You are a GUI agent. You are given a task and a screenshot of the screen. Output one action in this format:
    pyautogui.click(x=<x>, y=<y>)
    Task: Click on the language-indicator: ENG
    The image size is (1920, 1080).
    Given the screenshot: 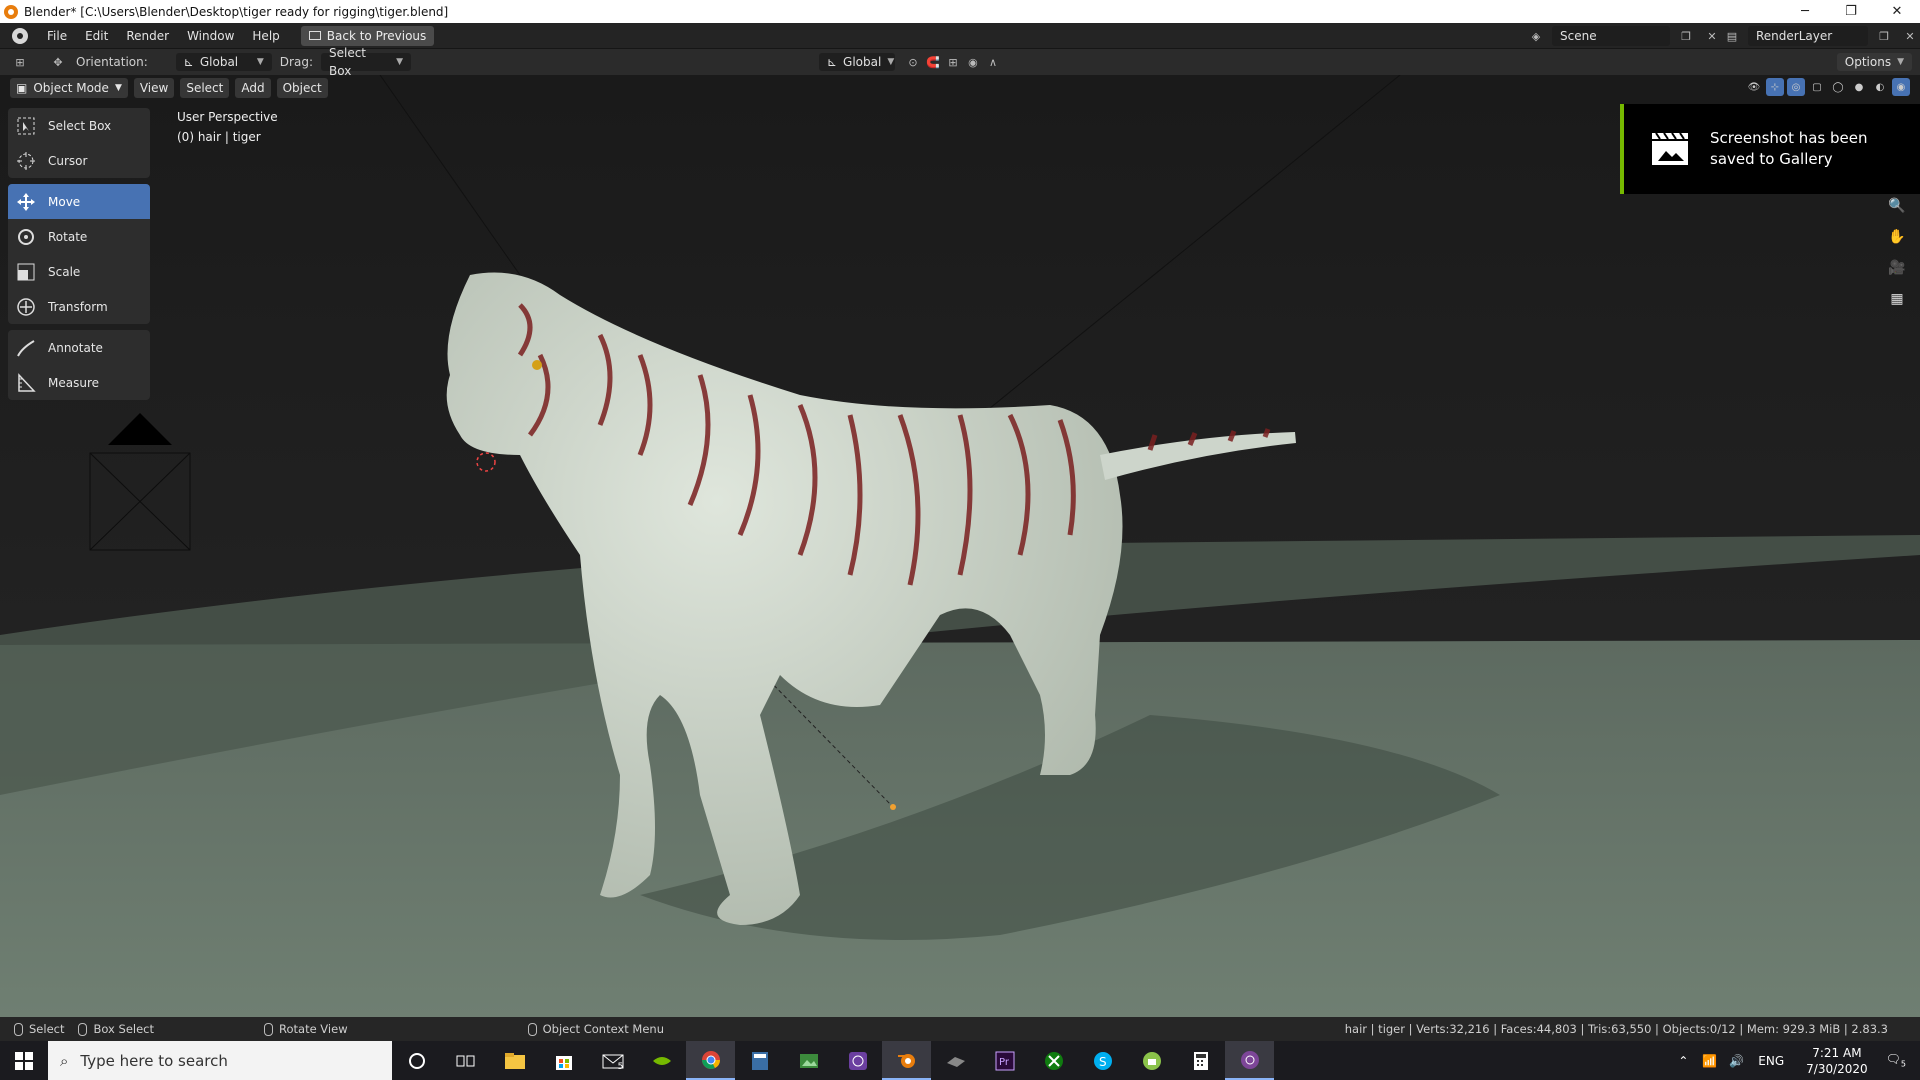 What is the action you would take?
    pyautogui.click(x=1771, y=1061)
    